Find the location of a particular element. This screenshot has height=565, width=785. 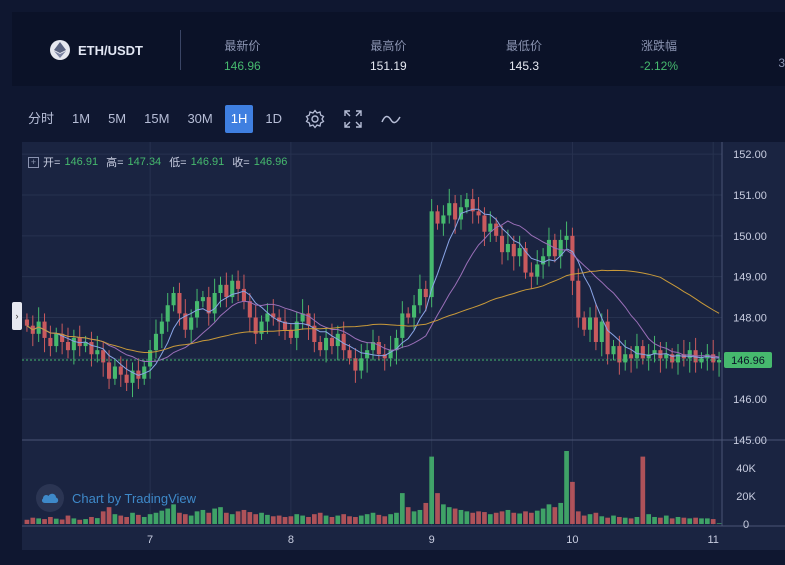

ethereum-icon is located at coordinates (60, 50).